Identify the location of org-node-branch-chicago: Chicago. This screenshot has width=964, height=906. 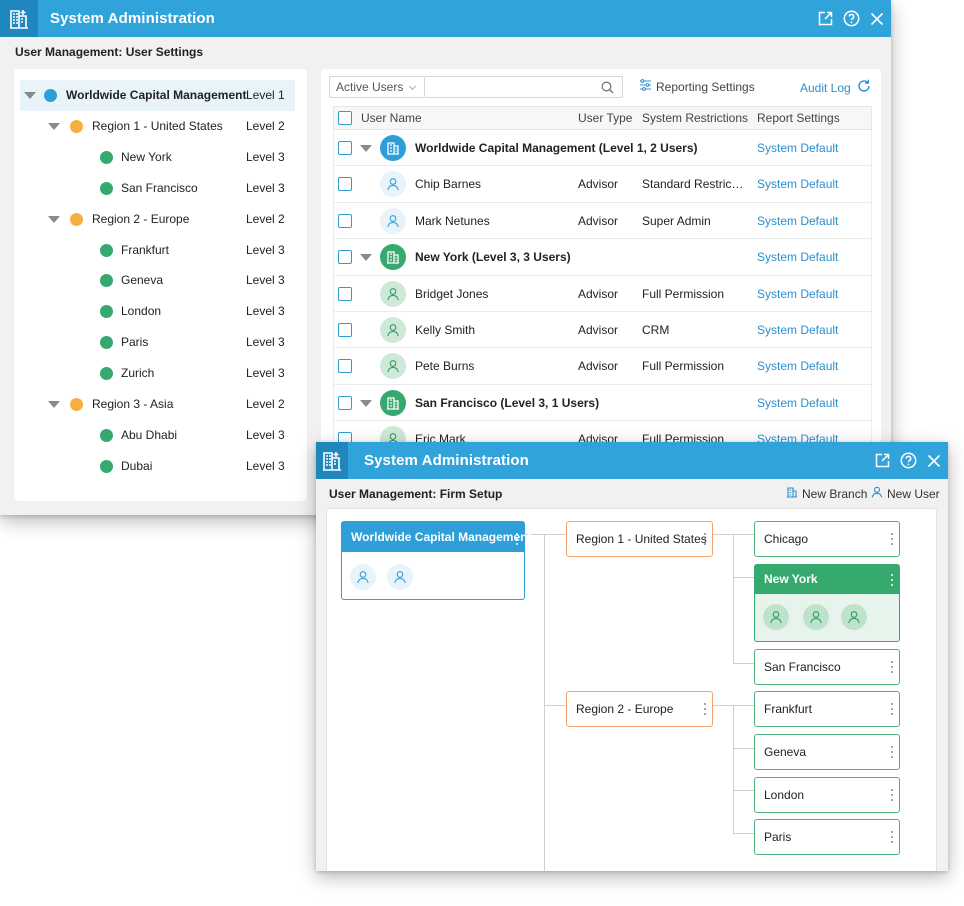
(827, 539).